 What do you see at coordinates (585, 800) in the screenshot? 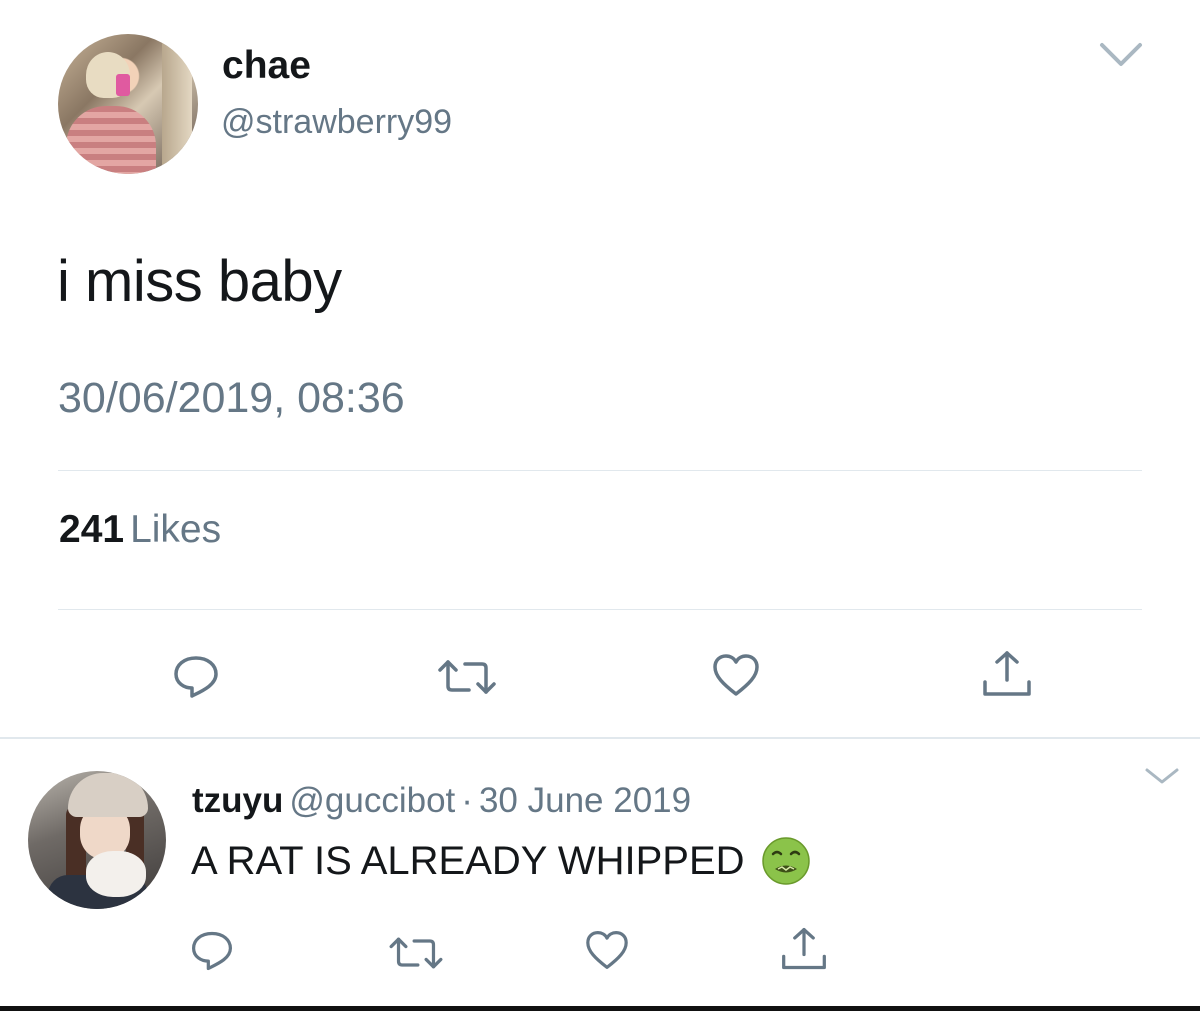
I see `reply-date: 30 June 2019` at bounding box center [585, 800].